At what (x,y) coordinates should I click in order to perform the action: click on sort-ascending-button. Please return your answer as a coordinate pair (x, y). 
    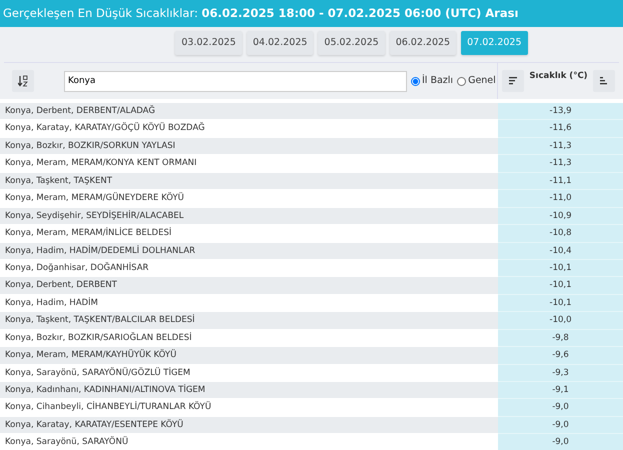
    Looking at the image, I should click on (603, 81).